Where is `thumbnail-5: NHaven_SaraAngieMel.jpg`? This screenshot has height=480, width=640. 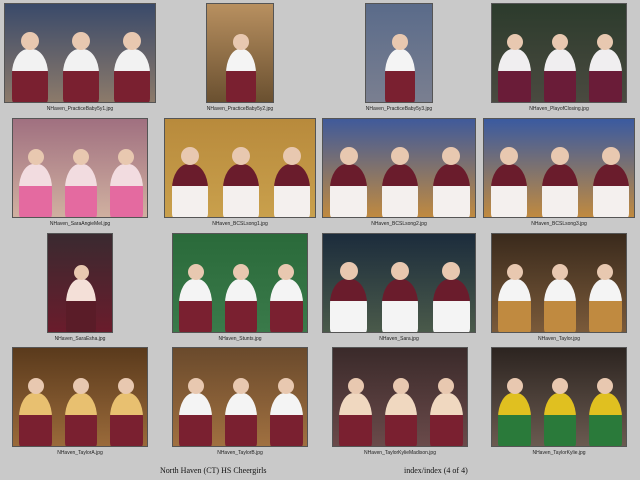
thumbnail-5: NHaven_SaraAngieMel.jpg is located at coordinates (80, 174).